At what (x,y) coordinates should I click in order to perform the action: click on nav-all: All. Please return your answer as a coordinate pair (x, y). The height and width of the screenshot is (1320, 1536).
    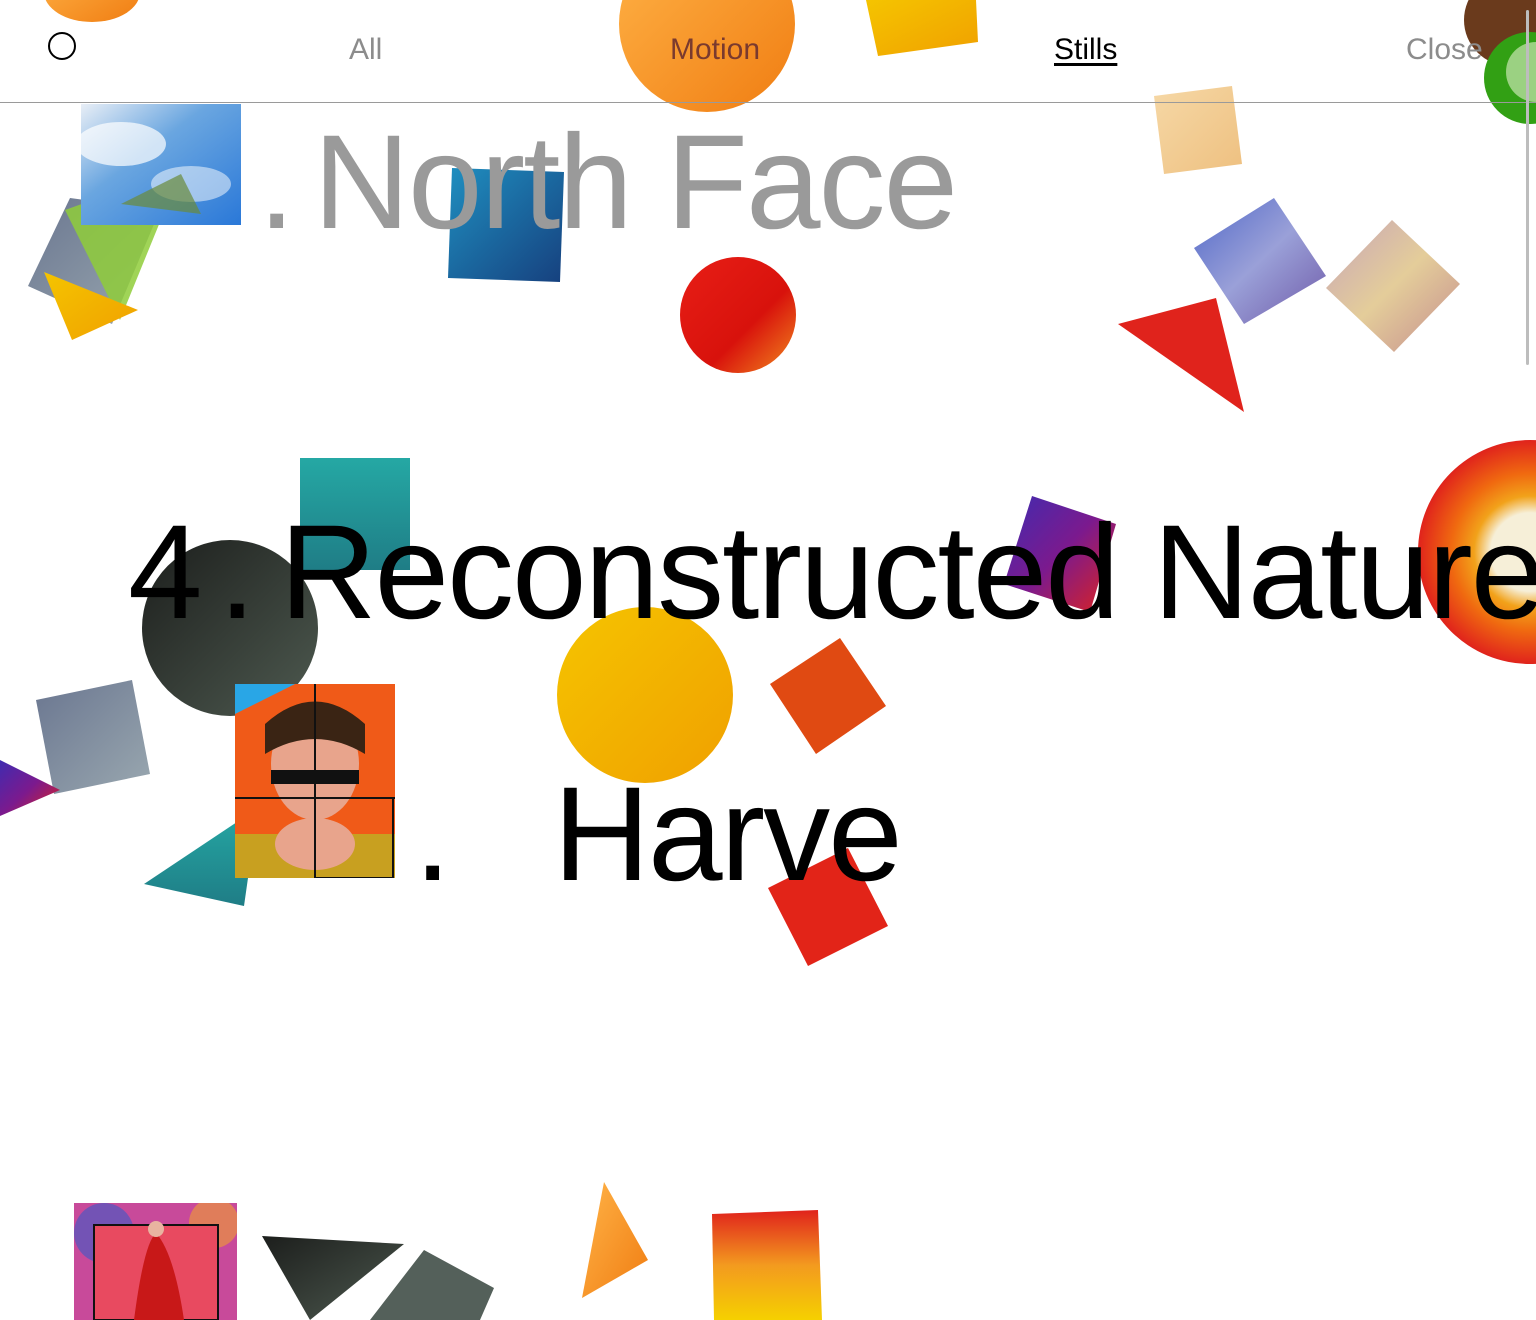
    Looking at the image, I should click on (365, 50).